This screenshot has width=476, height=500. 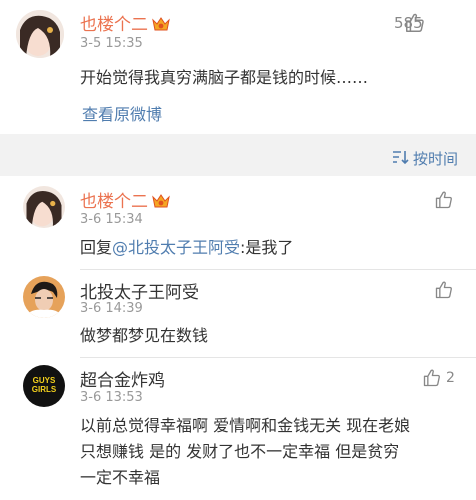 What do you see at coordinates (408, 23) in the screenshot?
I see `post-like-count: 585` at bounding box center [408, 23].